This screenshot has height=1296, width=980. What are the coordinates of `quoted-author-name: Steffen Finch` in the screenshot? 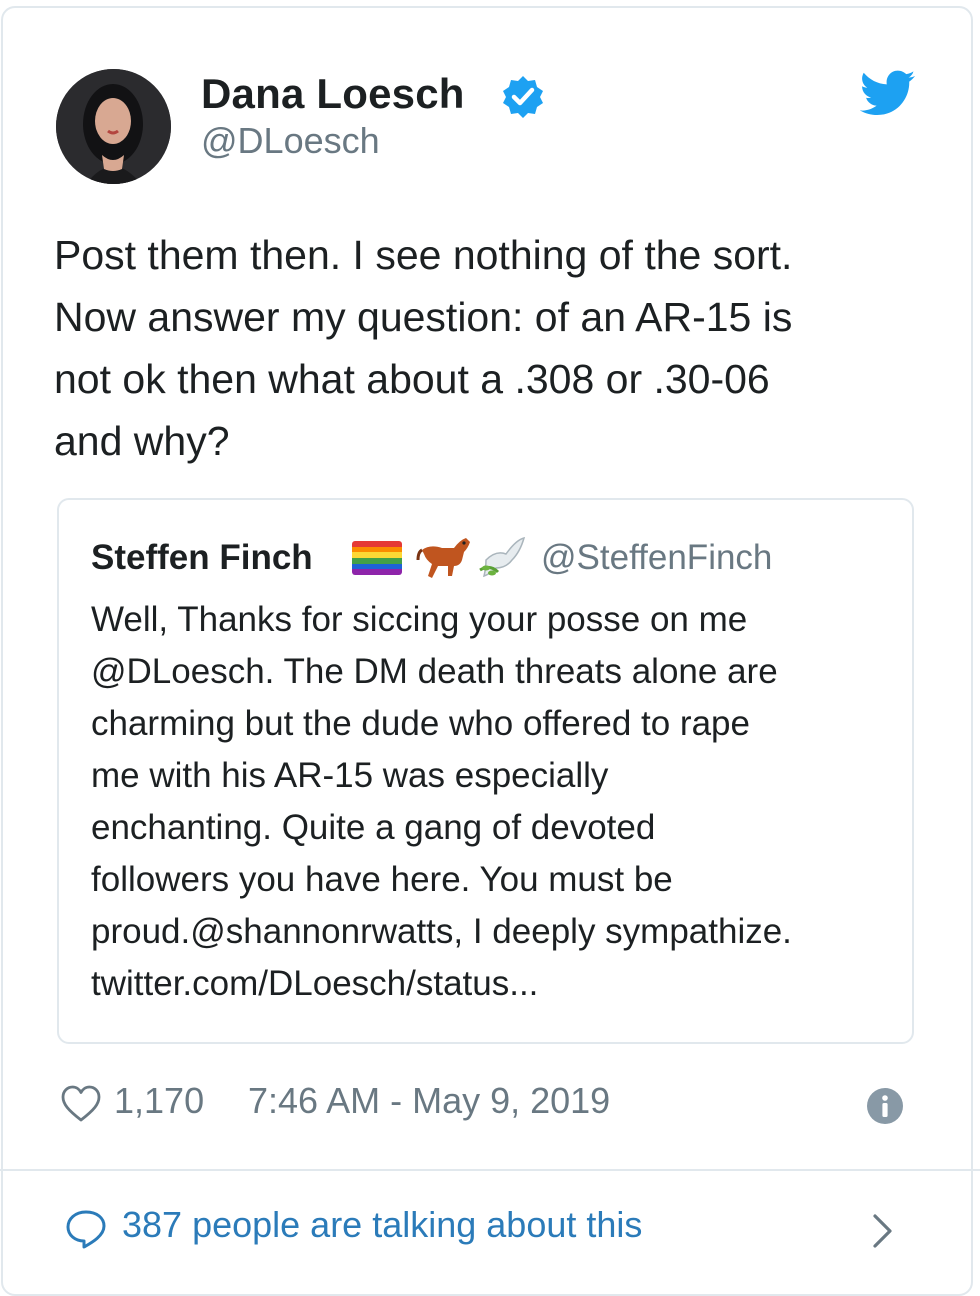 It's located at (202, 557).